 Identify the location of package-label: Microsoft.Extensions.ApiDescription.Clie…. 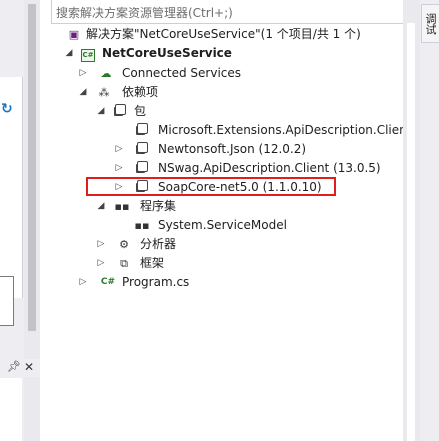
(289, 130).